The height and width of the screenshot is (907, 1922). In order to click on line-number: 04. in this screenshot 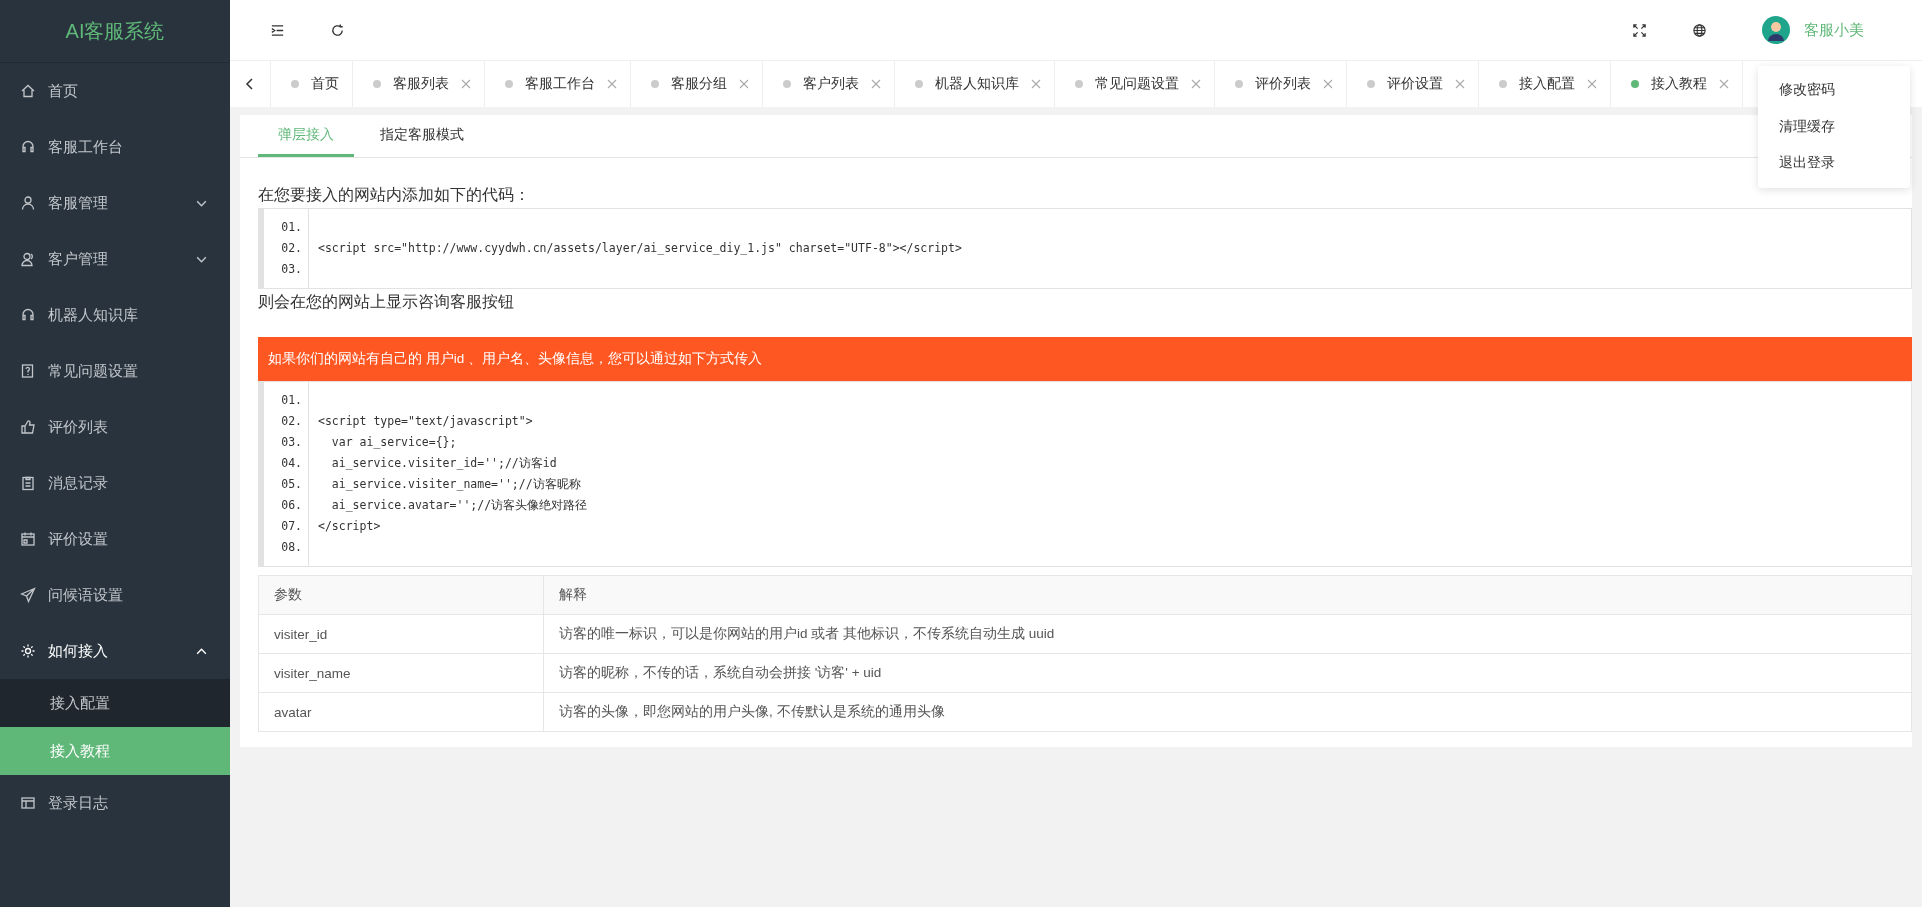, I will do `click(291, 463)`.